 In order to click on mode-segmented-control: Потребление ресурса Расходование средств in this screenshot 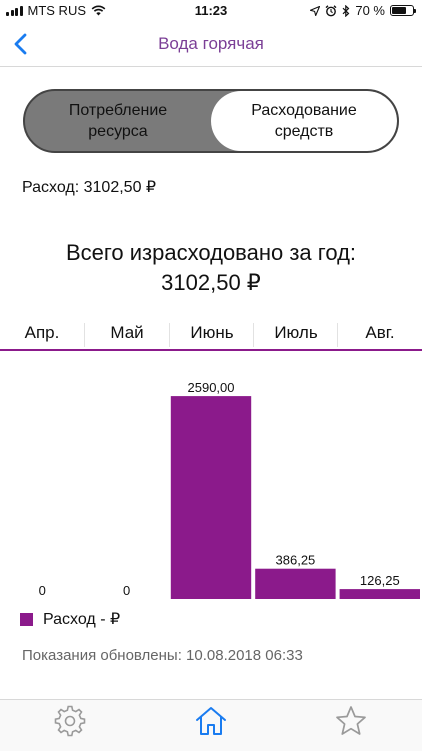, I will do `click(211, 121)`.